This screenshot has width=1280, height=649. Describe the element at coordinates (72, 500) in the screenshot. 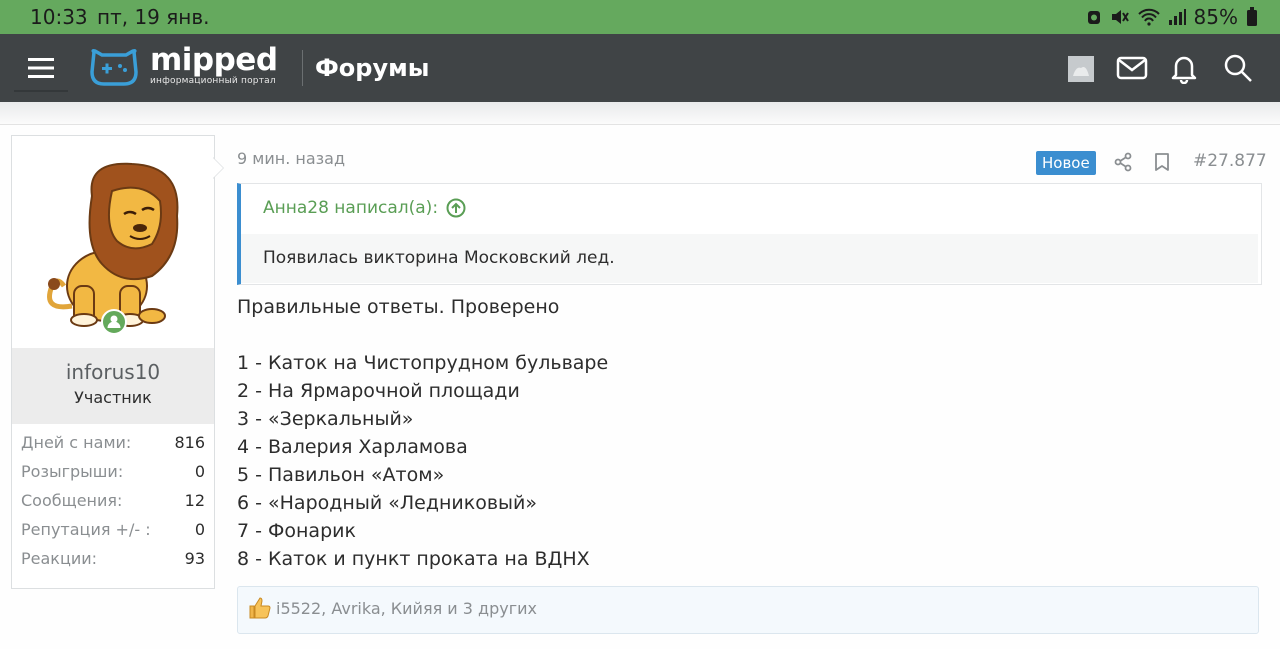

I see `stat-label: Сообщения:` at that location.